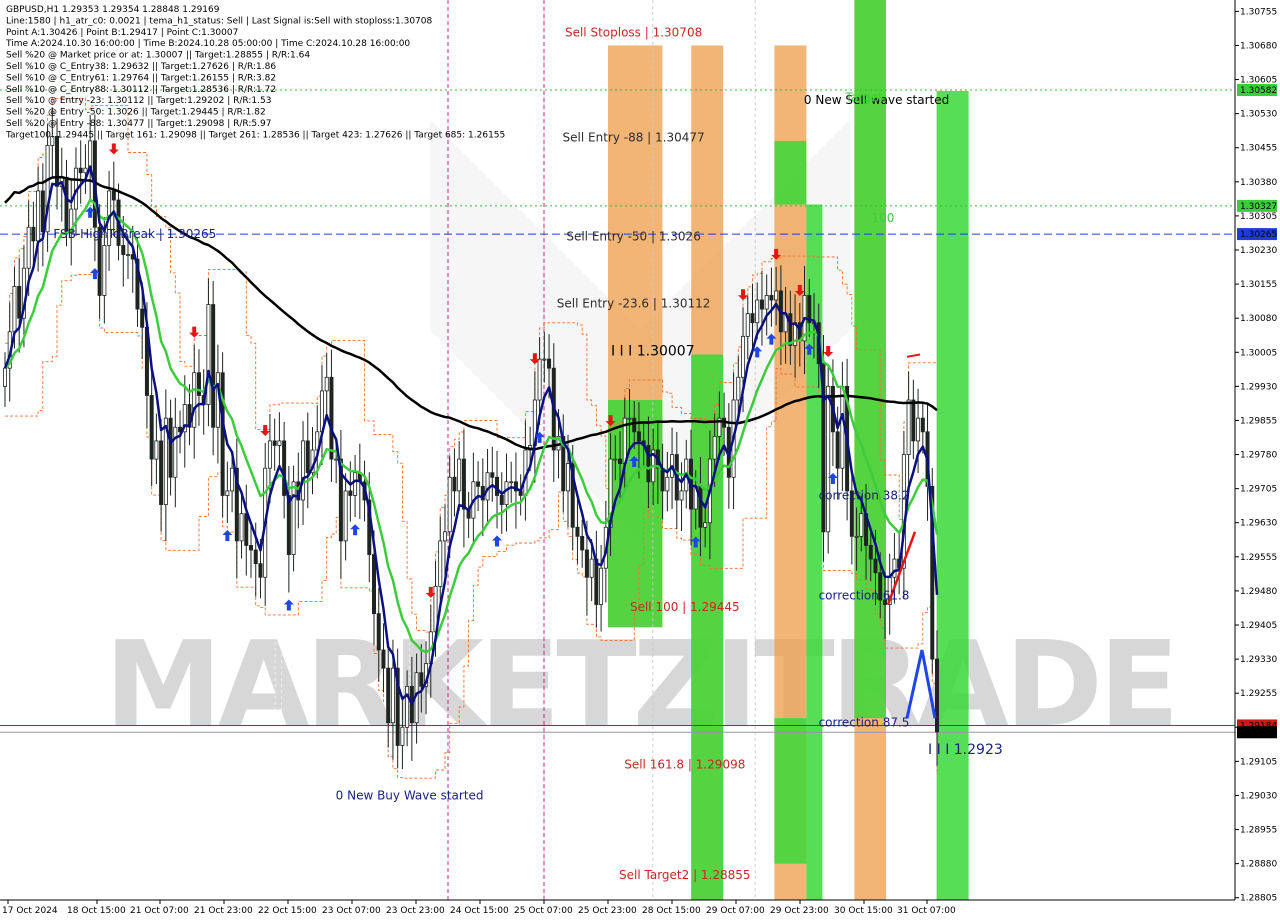  Describe the element at coordinates (1258, 235) in the screenshot. I see `price-marker-label: 1.30265` at that location.